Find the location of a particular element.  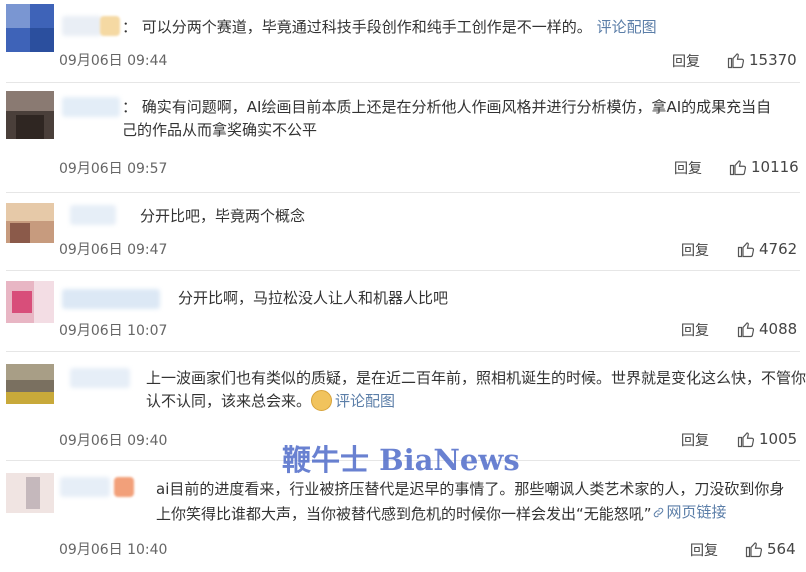

comment-text: 分开比啊，马拉松没人让人和机器人比吧 is located at coordinates (313, 298).